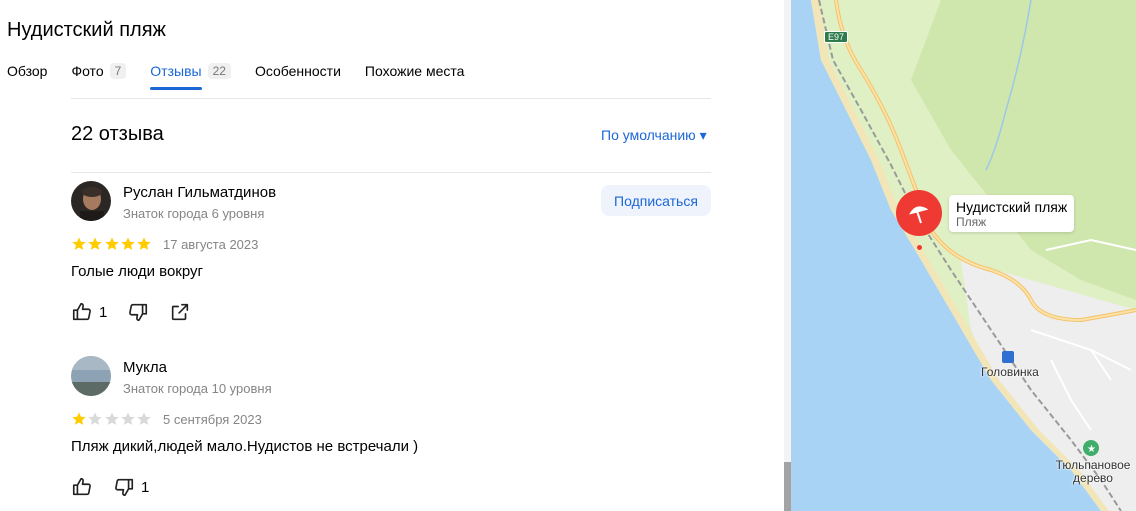 The image size is (1136, 511). Describe the element at coordinates (145, 487) in the screenshot. I see `dislike-count: 1` at that location.